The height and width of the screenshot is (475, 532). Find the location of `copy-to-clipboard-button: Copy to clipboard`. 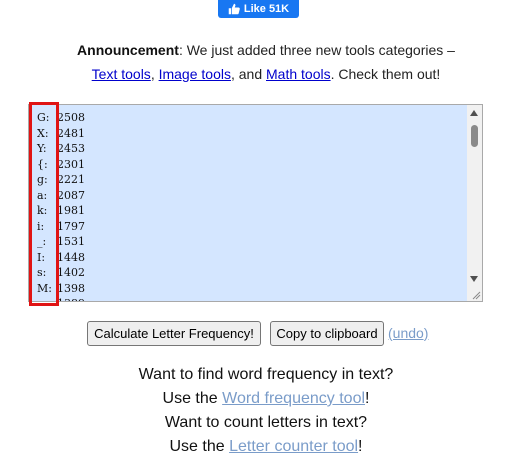

copy-to-clipboard-button: Copy to clipboard is located at coordinates (327, 333).